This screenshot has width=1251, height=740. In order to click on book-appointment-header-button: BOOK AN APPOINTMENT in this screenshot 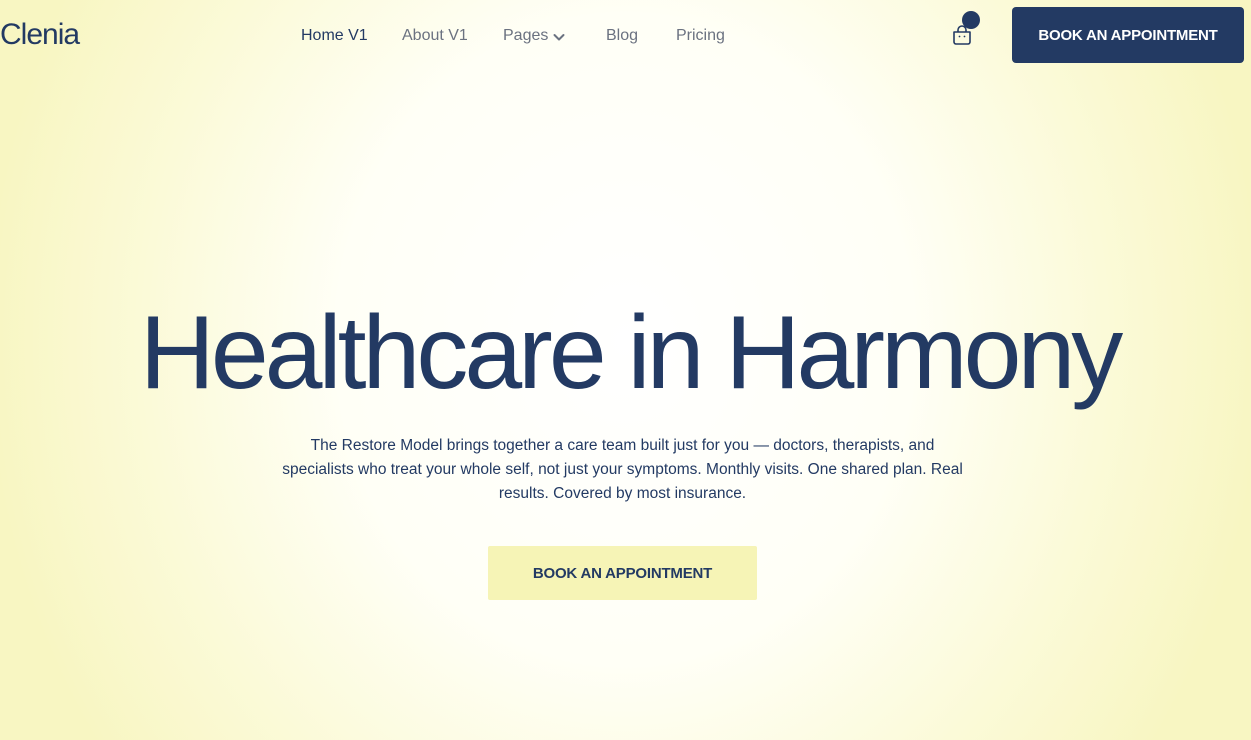, I will do `click(1128, 35)`.